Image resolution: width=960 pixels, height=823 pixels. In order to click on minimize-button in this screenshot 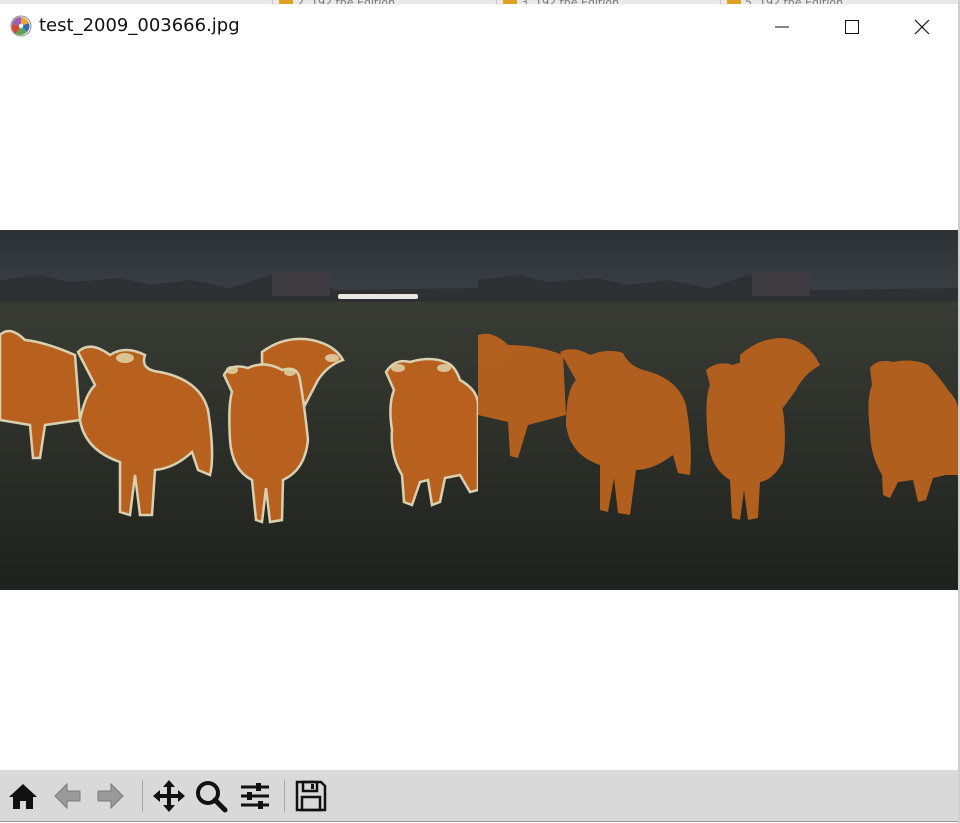, I will do `click(782, 27)`.